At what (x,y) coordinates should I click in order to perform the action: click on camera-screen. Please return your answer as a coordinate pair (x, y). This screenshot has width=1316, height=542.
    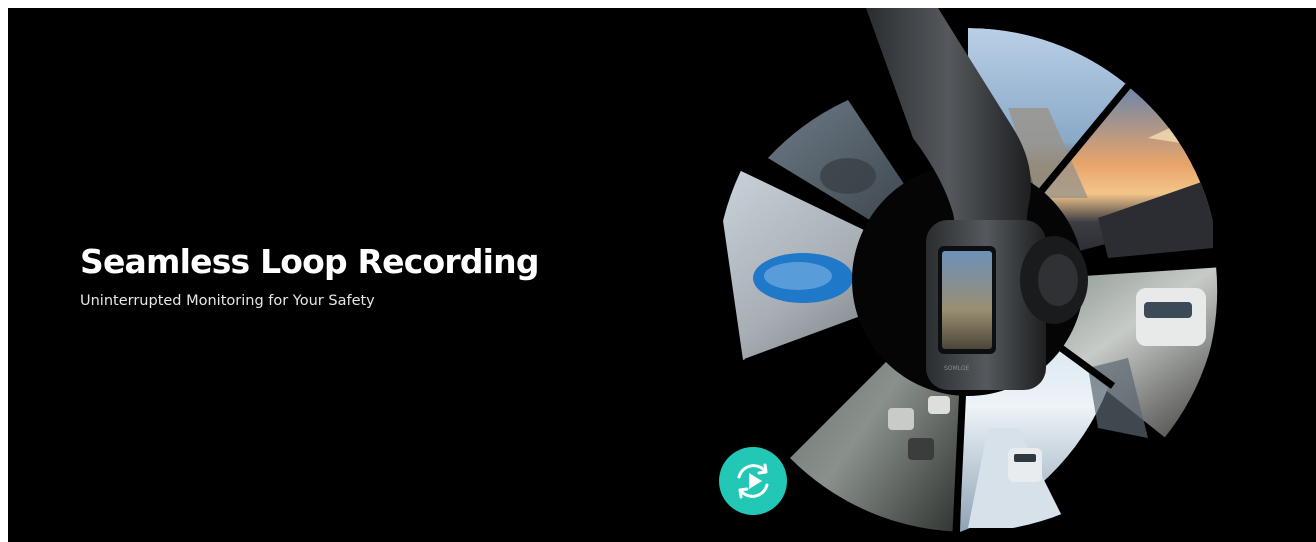
    Looking at the image, I should click on (967, 300).